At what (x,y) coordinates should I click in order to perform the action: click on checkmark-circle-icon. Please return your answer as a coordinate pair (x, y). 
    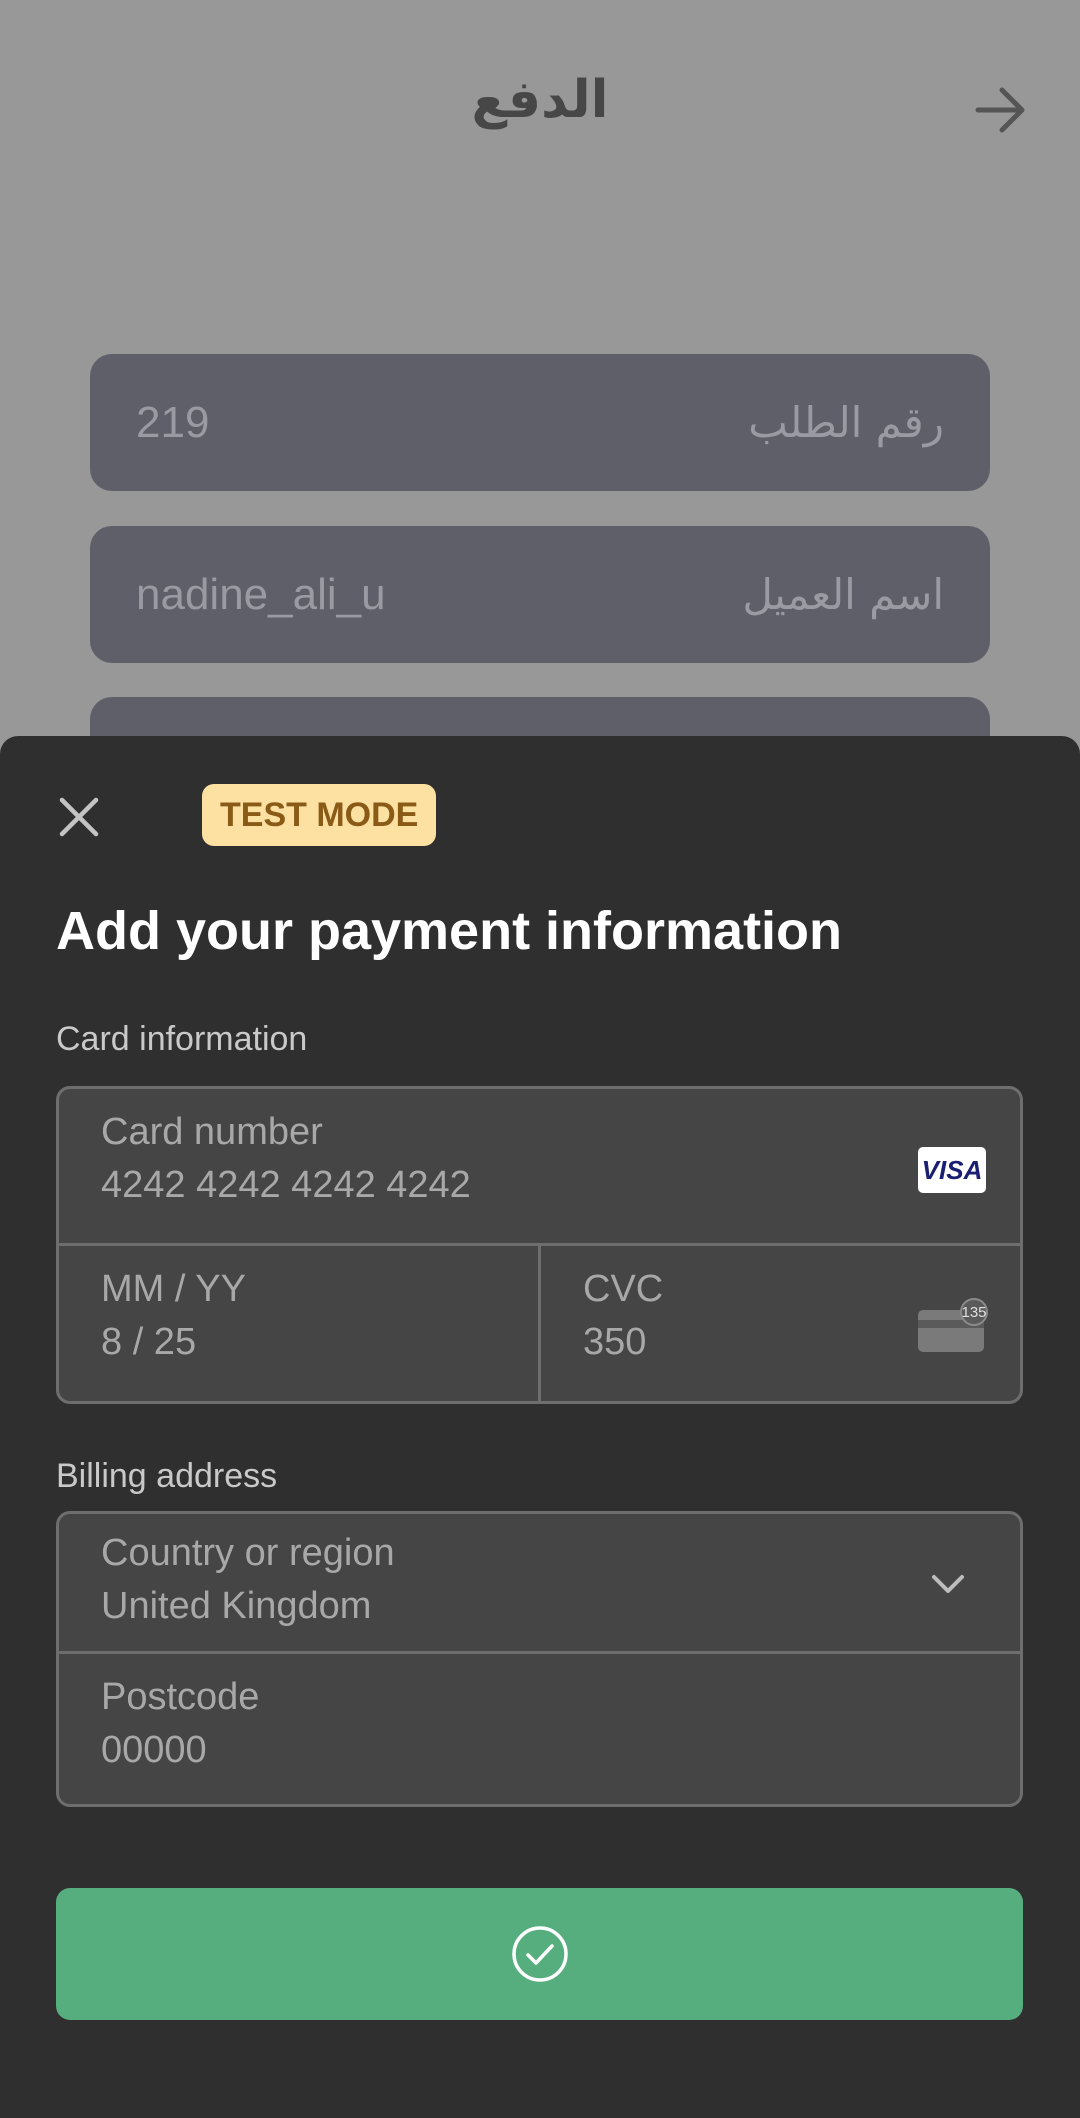
    Looking at the image, I should click on (539, 1954).